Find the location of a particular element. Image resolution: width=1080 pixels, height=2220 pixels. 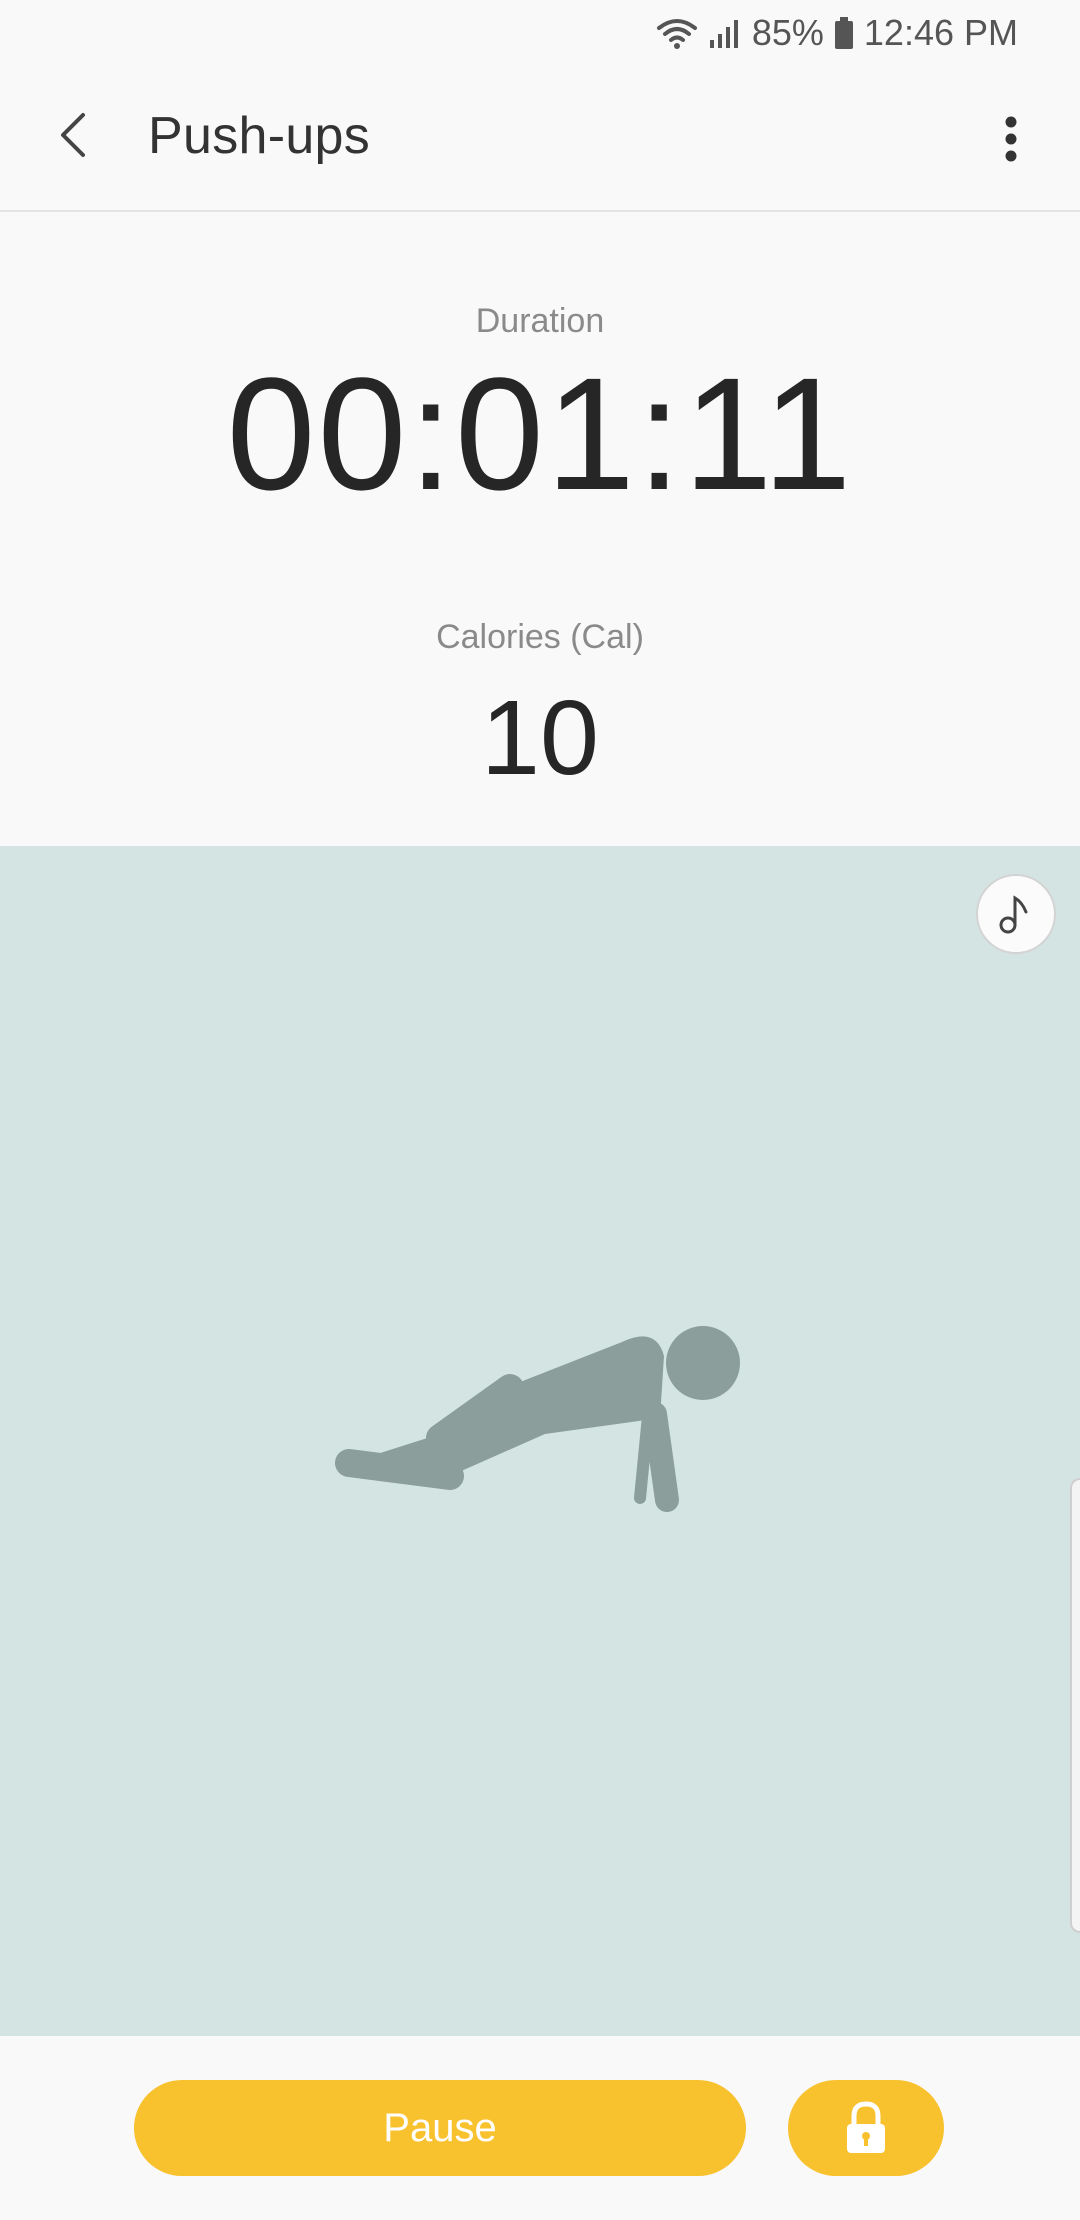

back-arrow-icon is located at coordinates (73, 135).